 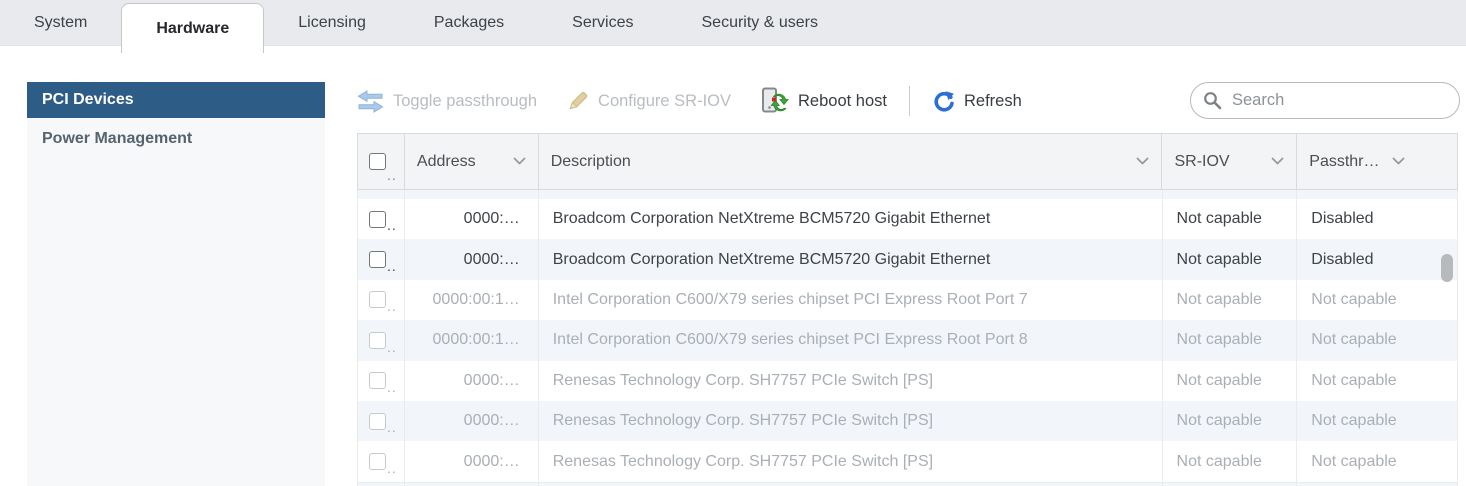 I want to click on sidebar-item-pci-devices: PCI Devices, so click(x=176, y=100).